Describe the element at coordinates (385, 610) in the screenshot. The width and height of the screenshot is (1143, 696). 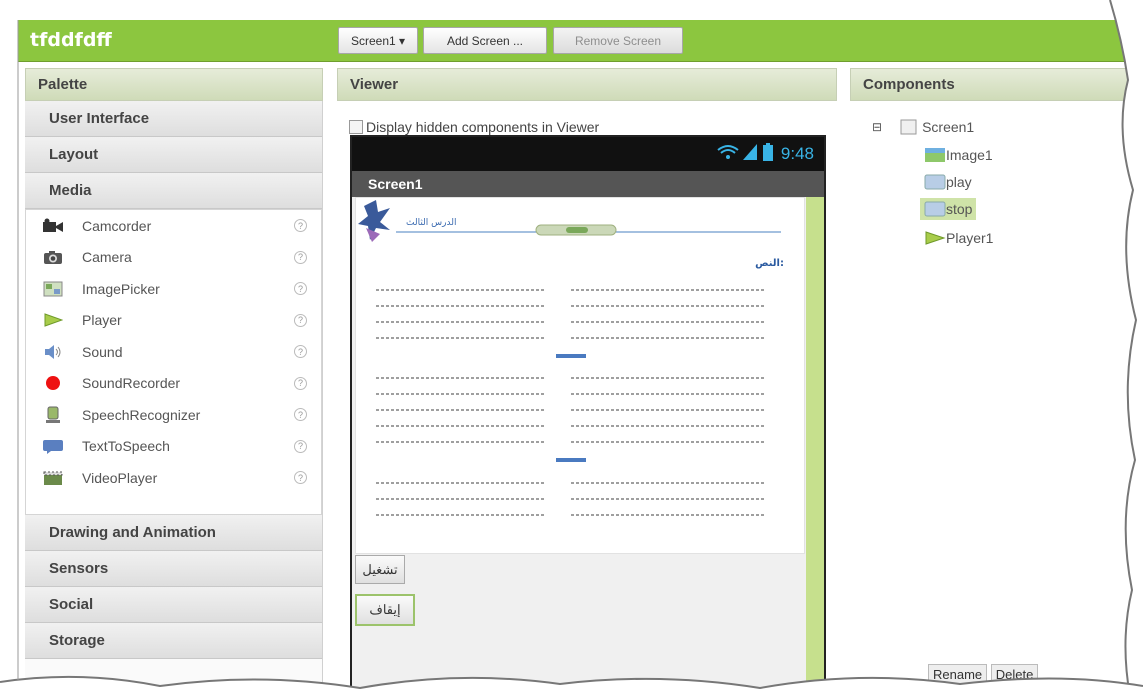
I see `stop-button: إيقاف` at that location.